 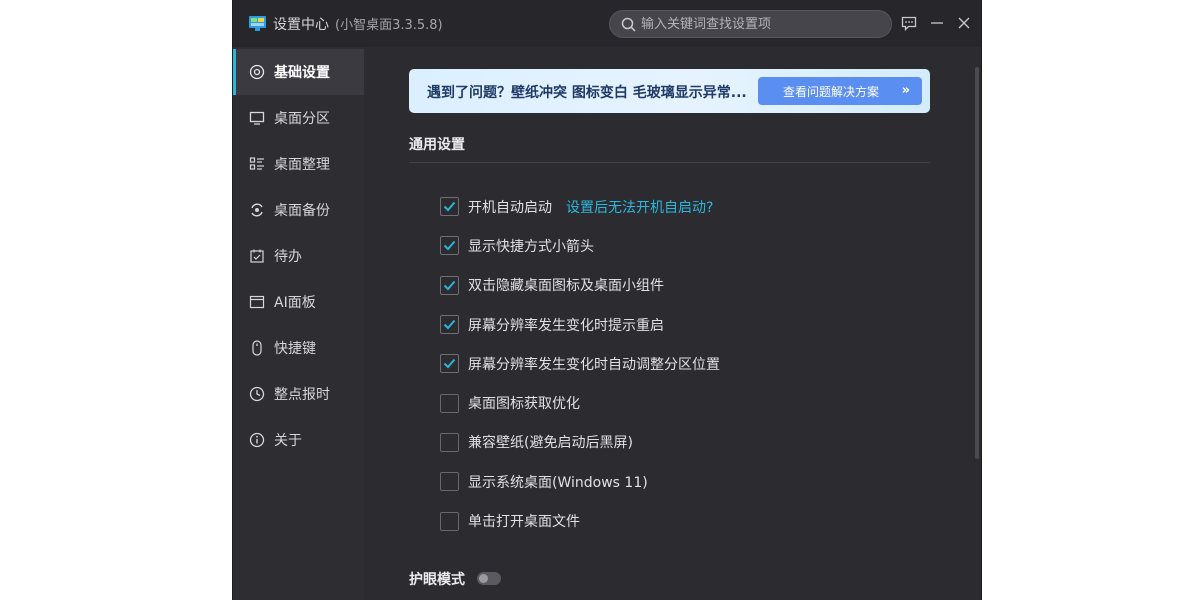 I want to click on sidebar-item-label: 关于, so click(x=288, y=441).